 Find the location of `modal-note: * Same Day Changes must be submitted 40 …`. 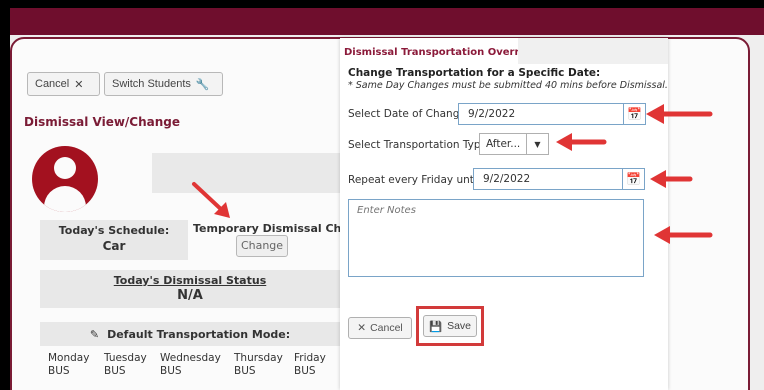

modal-note: * Same Day Changes must be submitted 40 … is located at coordinates (508, 85).